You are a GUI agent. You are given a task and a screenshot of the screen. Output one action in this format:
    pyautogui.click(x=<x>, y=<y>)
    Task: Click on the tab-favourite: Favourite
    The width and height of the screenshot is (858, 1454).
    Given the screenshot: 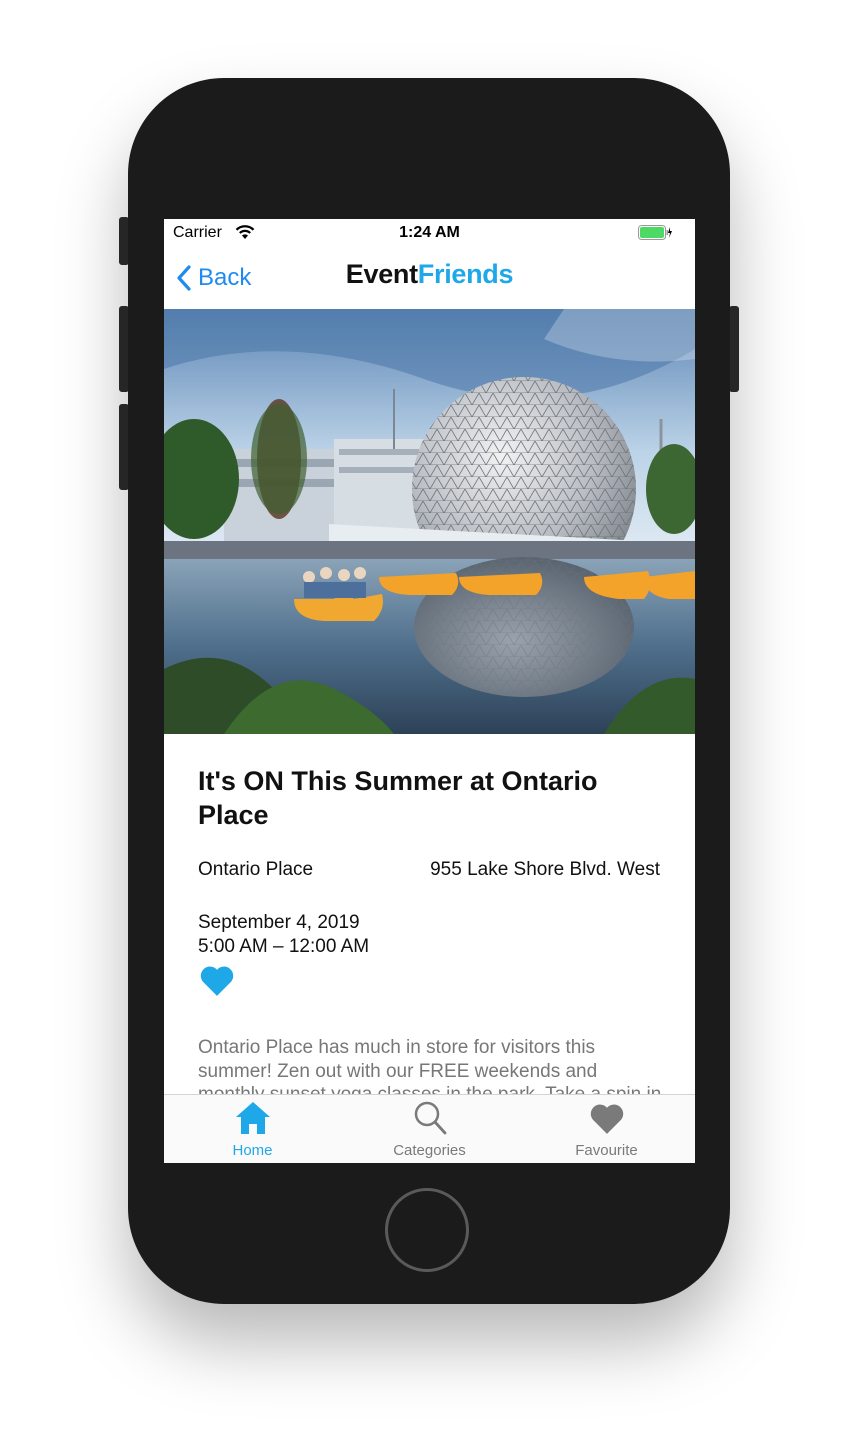 What is the action you would take?
    pyautogui.click(x=606, y=1129)
    